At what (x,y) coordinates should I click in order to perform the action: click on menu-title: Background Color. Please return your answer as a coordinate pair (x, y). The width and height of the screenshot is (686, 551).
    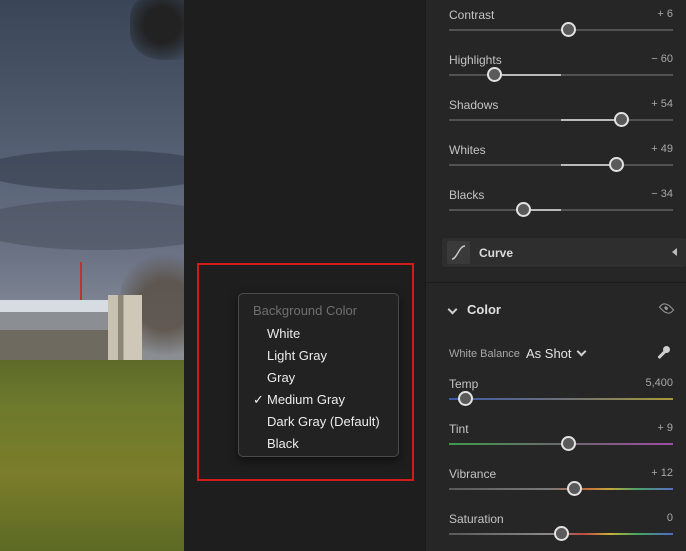
    Looking at the image, I should click on (305, 310).